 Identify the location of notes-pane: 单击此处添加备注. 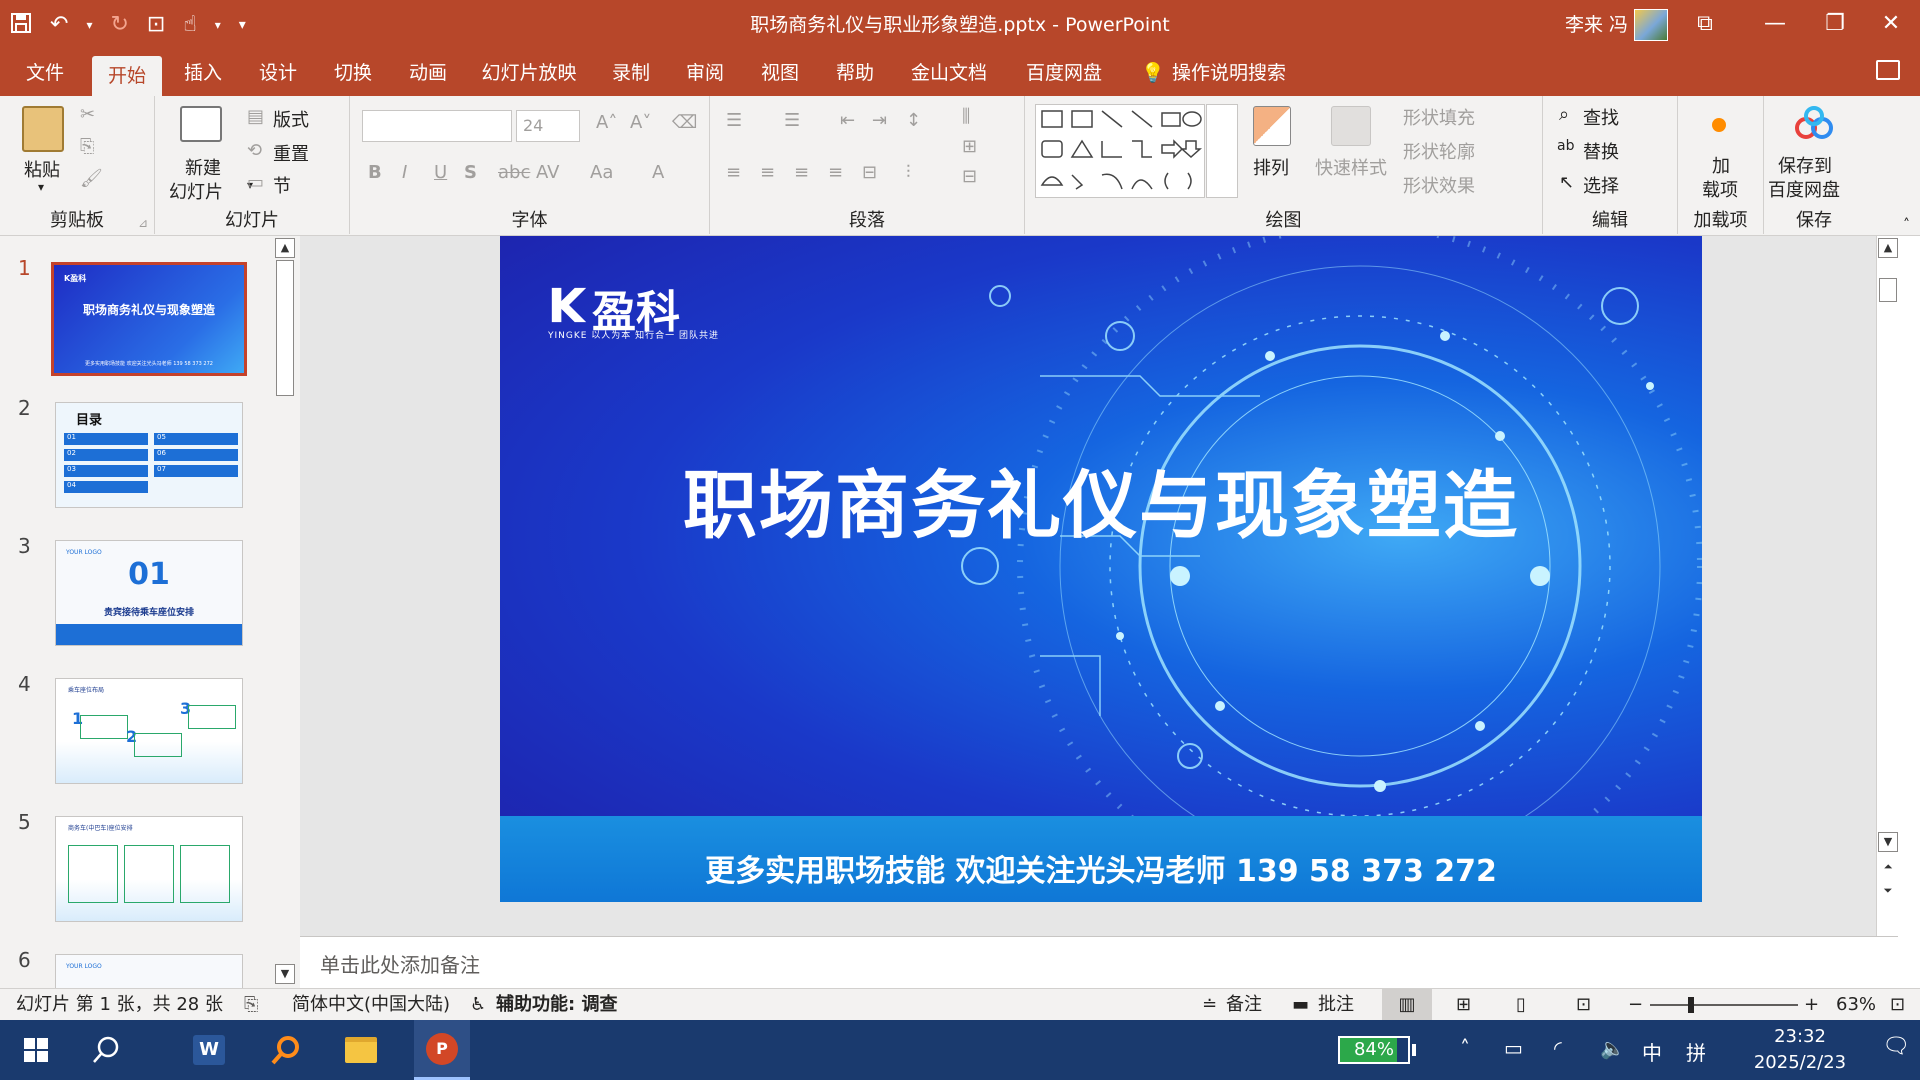
(1099, 962).